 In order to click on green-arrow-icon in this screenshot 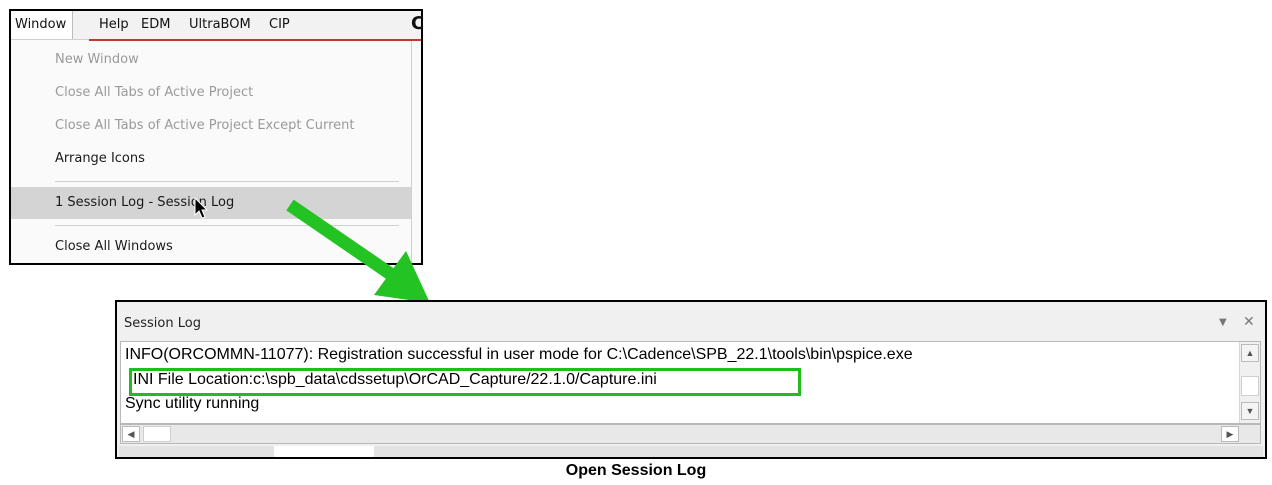, I will do `click(358, 251)`.